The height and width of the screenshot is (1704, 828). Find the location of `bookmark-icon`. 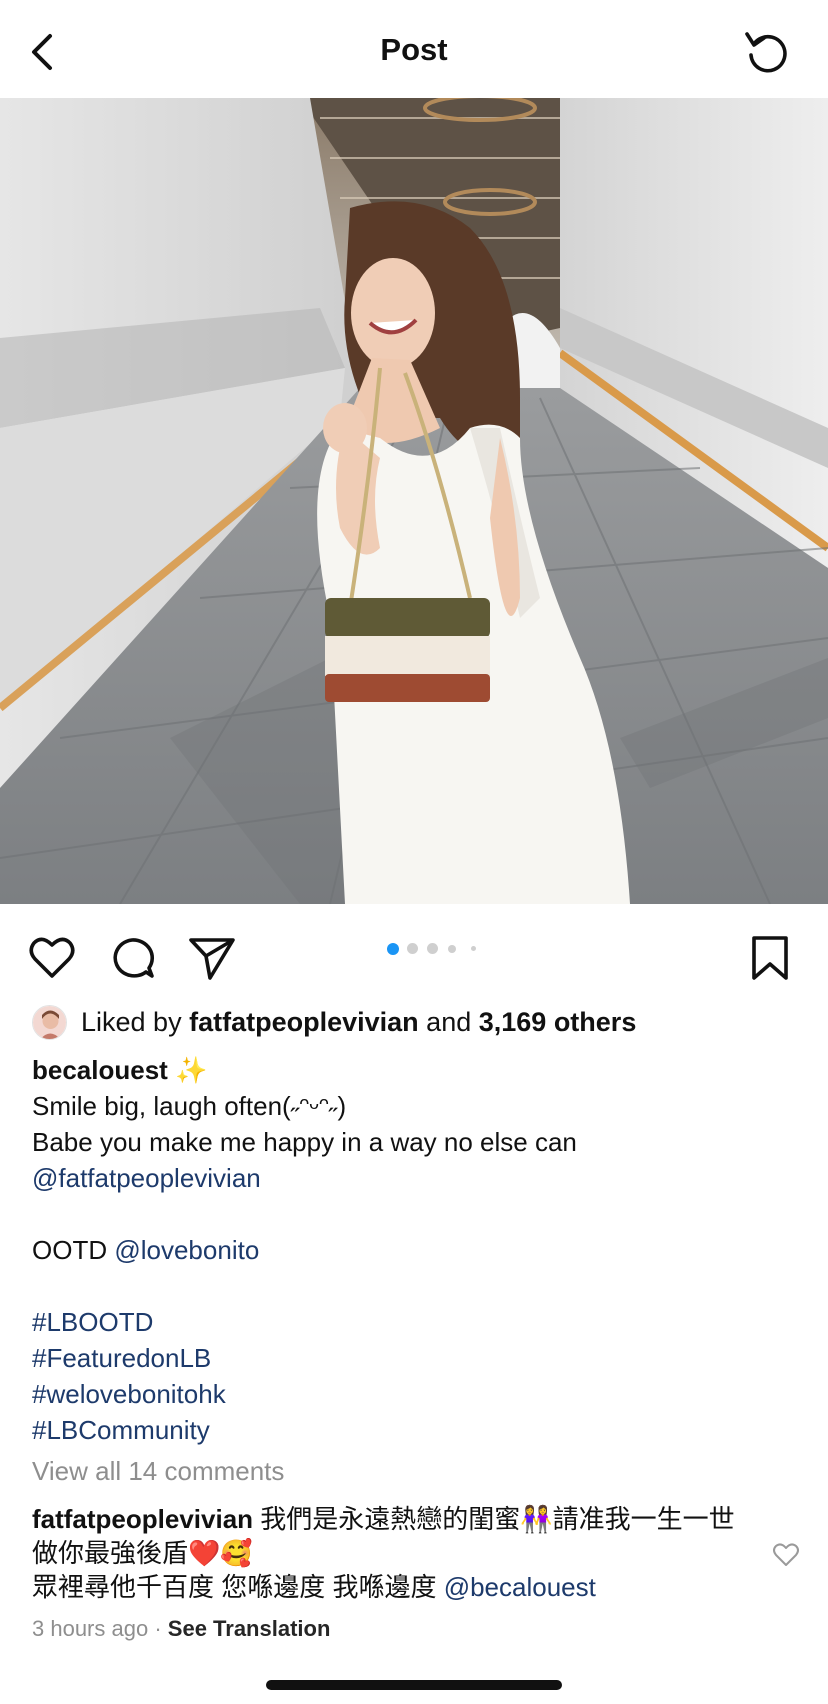

bookmark-icon is located at coordinates (770, 958).